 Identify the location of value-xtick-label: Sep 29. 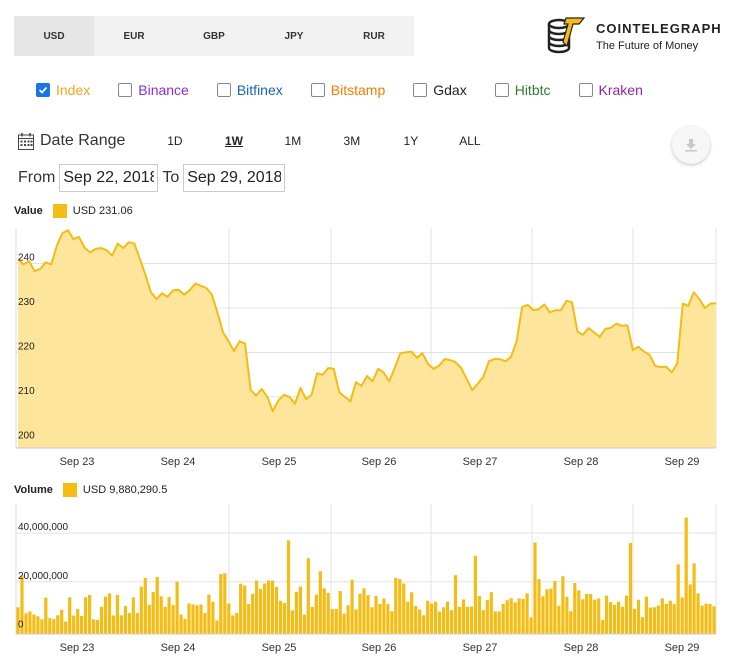
(682, 462).